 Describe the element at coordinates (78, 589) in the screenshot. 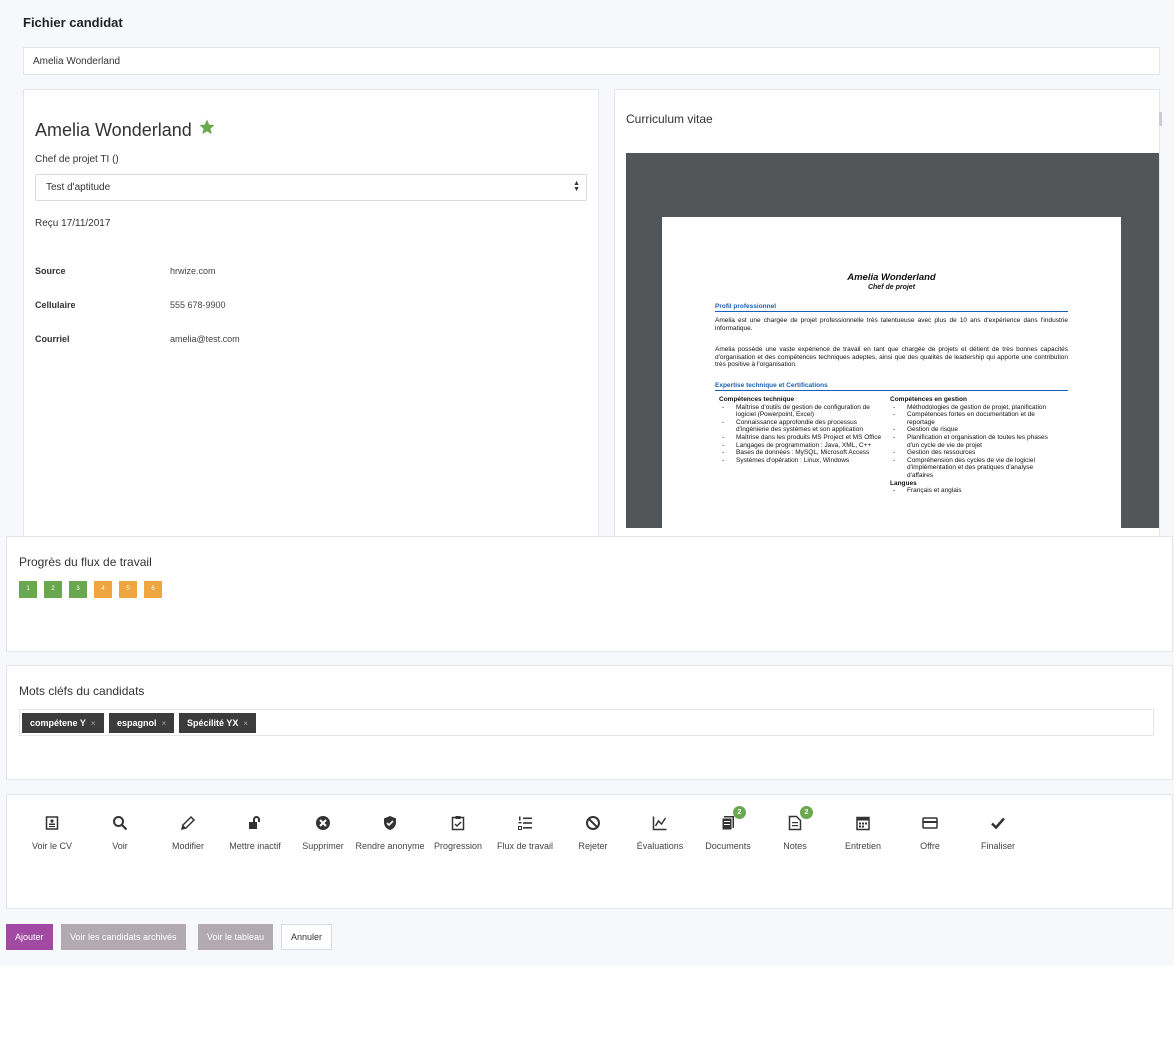

I see `workflow-step: 3` at that location.